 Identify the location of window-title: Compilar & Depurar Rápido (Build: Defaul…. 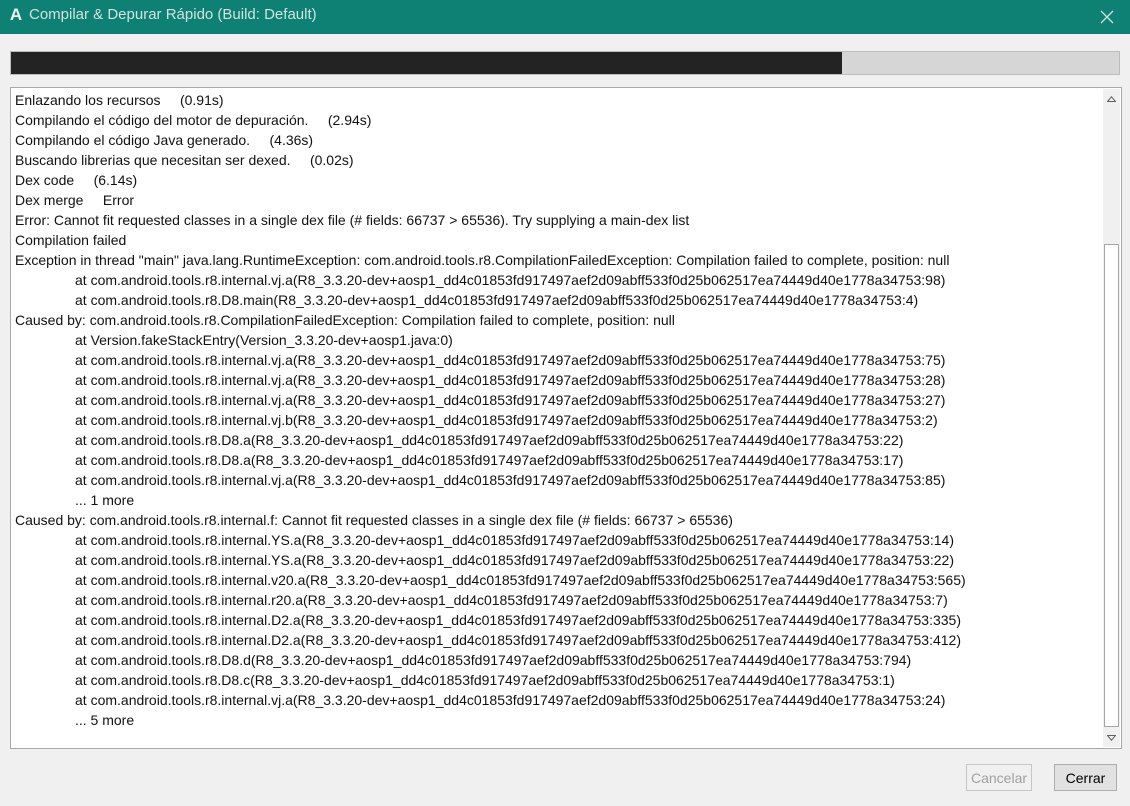
(173, 14).